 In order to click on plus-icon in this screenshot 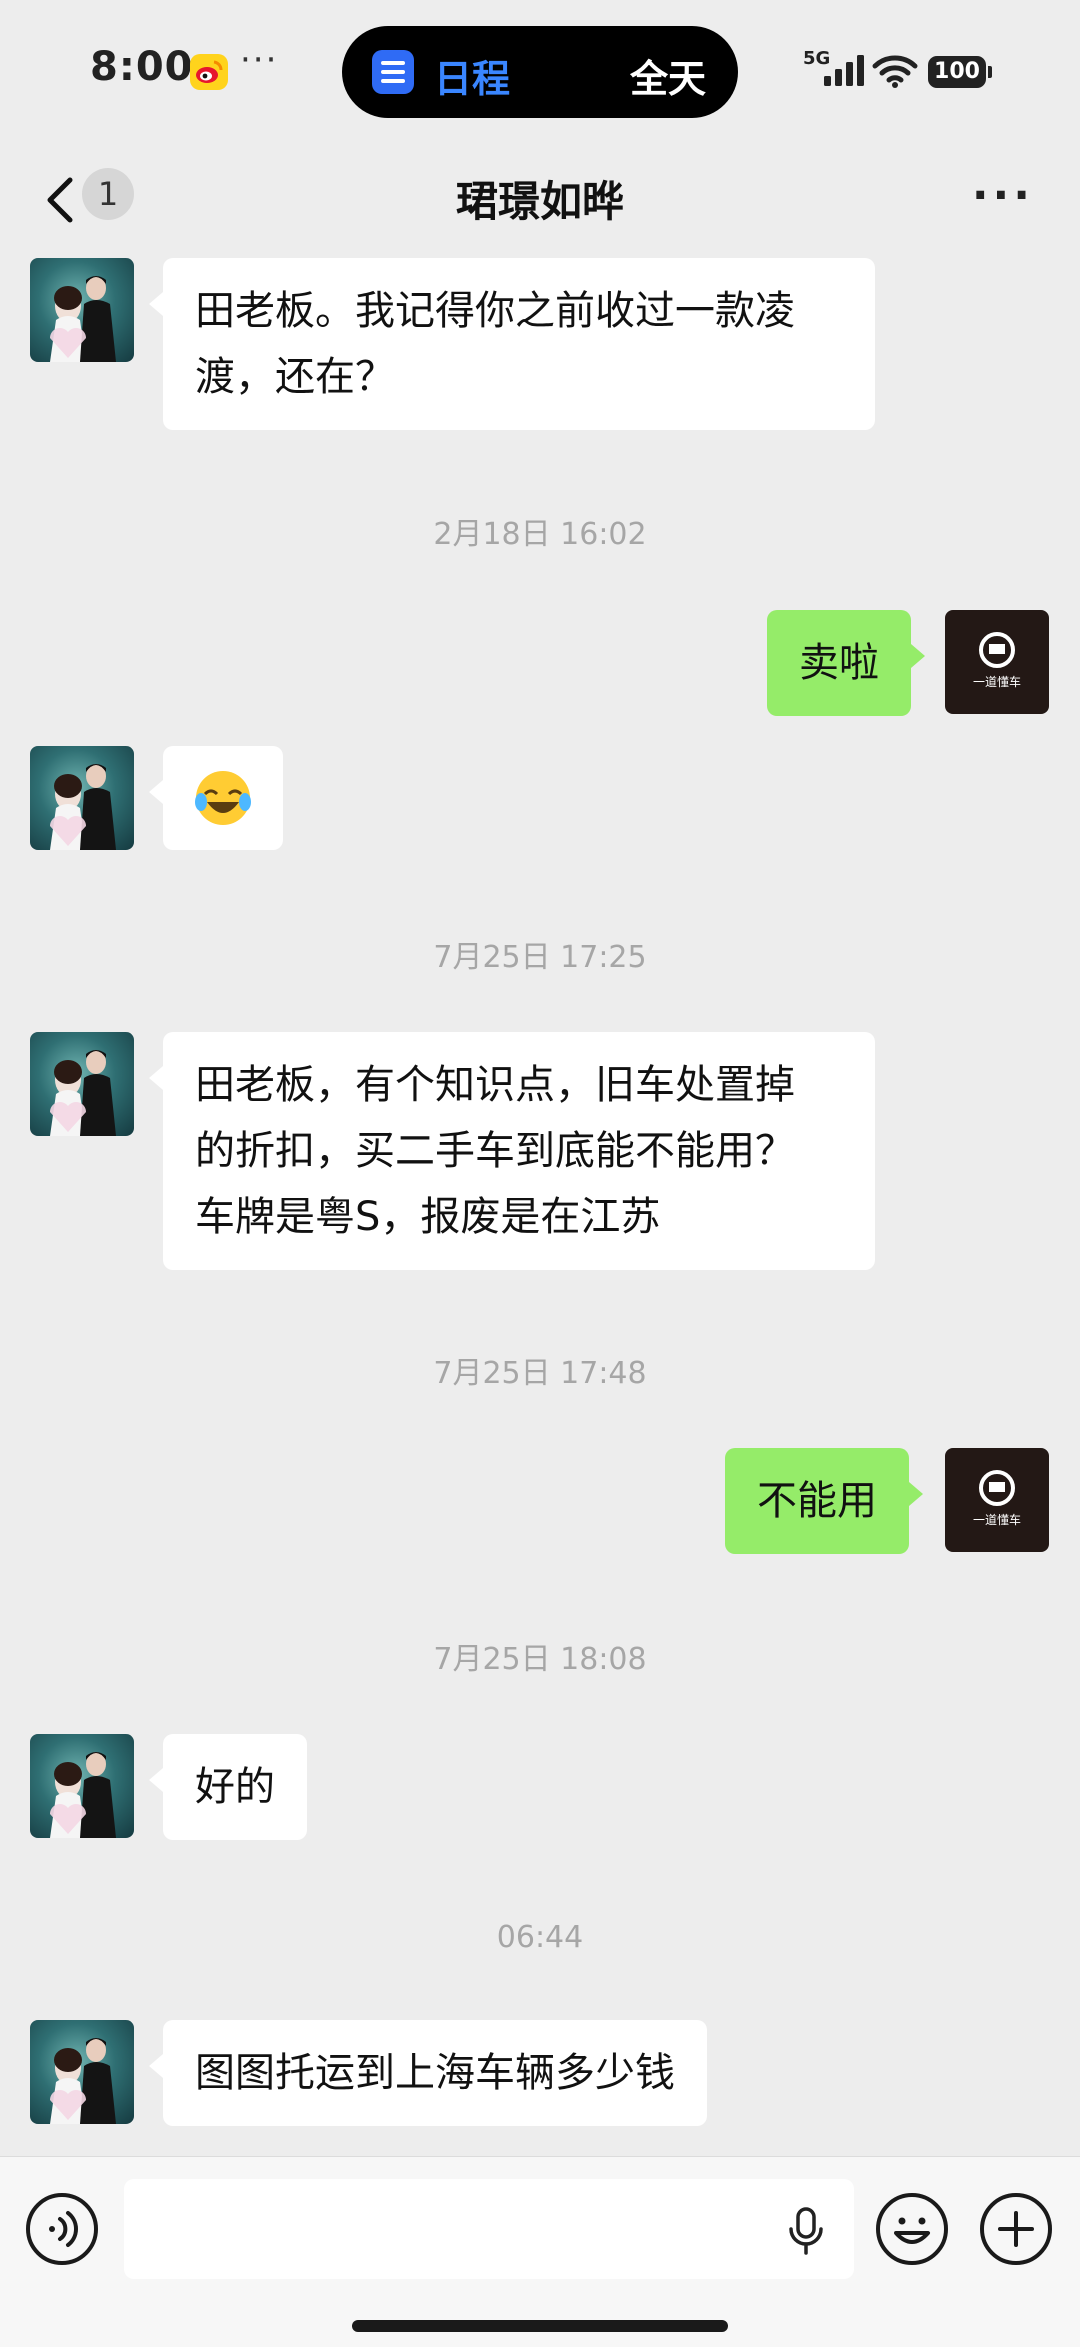, I will do `click(1016, 2229)`.